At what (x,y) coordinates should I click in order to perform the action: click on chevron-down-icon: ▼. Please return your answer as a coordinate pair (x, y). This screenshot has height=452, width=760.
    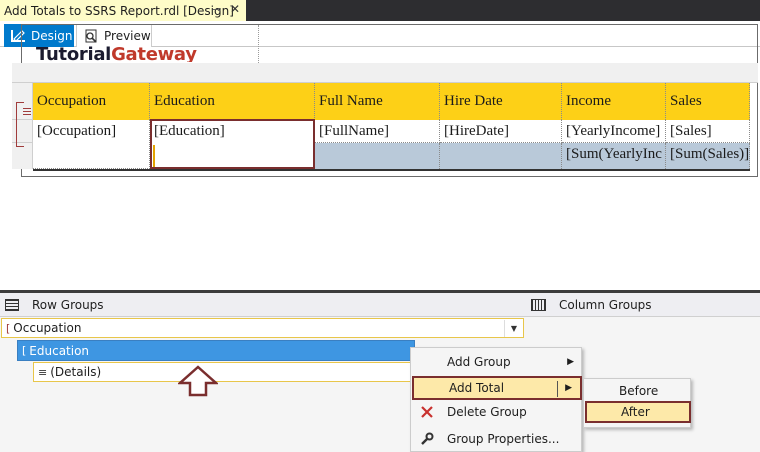
    Looking at the image, I should click on (513, 328).